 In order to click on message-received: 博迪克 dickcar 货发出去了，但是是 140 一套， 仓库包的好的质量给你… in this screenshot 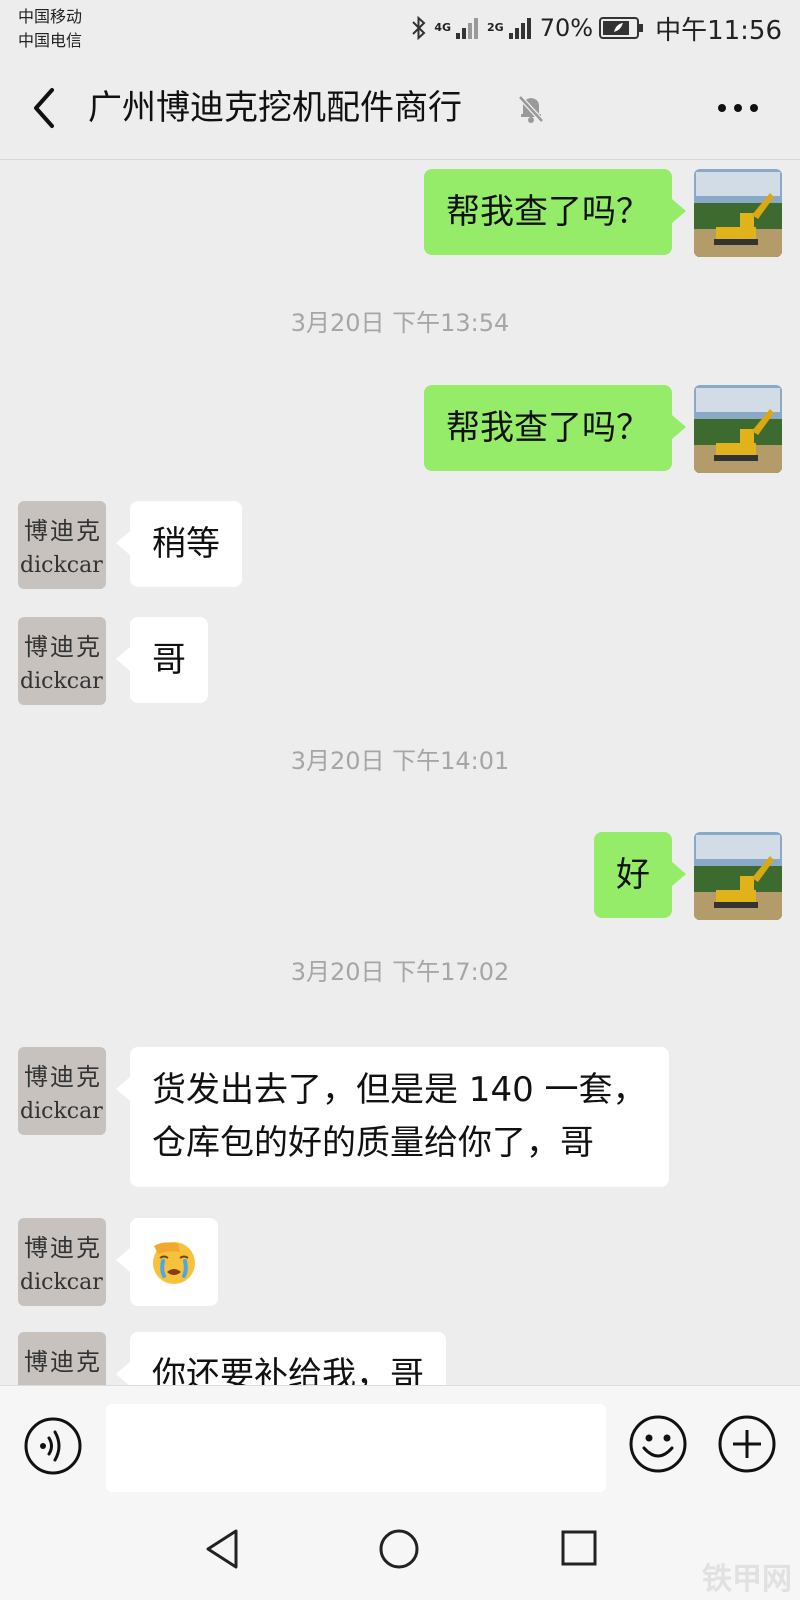, I will do `click(400, 1118)`.